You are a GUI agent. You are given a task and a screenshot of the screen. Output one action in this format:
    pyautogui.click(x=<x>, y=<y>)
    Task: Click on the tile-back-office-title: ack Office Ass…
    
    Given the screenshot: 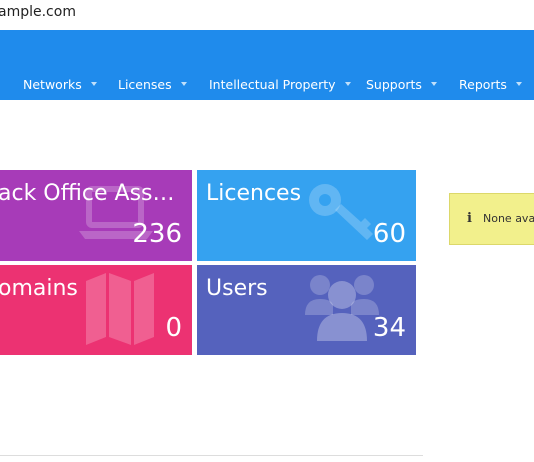 What is the action you would take?
    pyautogui.click(x=87, y=193)
    